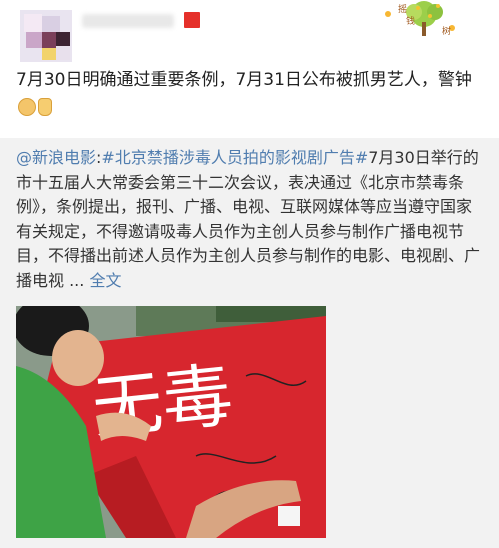 Image resolution: width=499 pixels, height=548 pixels. Describe the element at coordinates (402, 9) in the screenshot. I see `svg-text: 摇` at that location.